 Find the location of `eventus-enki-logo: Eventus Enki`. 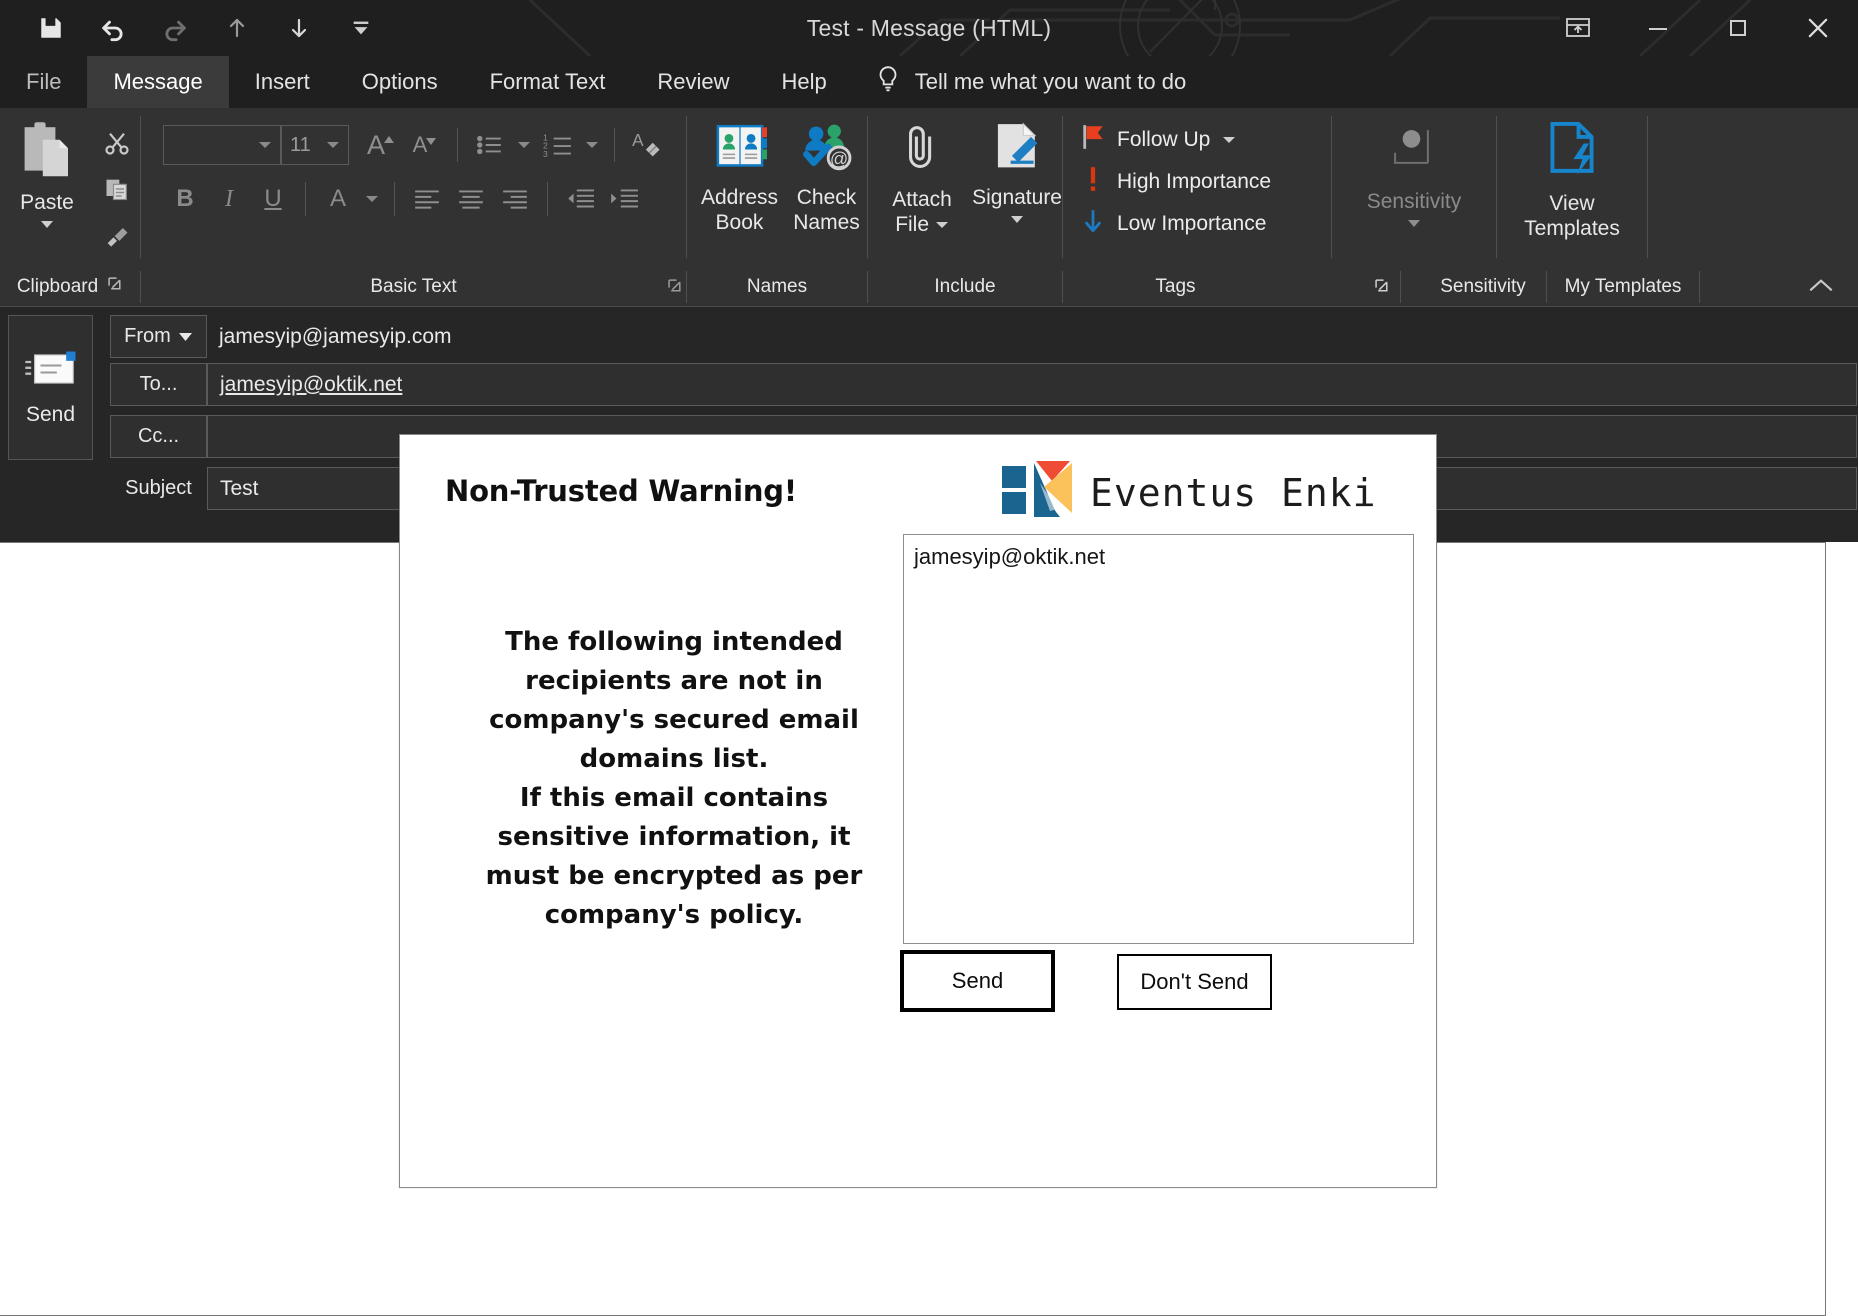

eventus-enki-logo: Eventus Enki is located at coordinates (1188, 492).